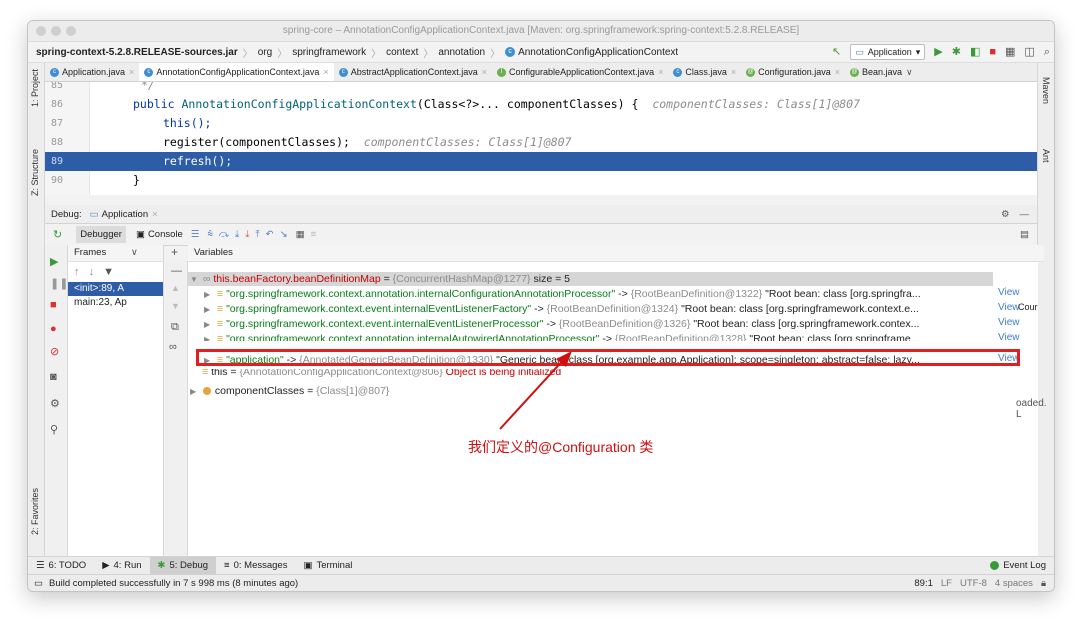 Image resolution: width=1080 pixels, height=623 pixels. What do you see at coordinates (125, 214) in the screenshot?
I see `debug-session-tab: Application` at bounding box center [125, 214].